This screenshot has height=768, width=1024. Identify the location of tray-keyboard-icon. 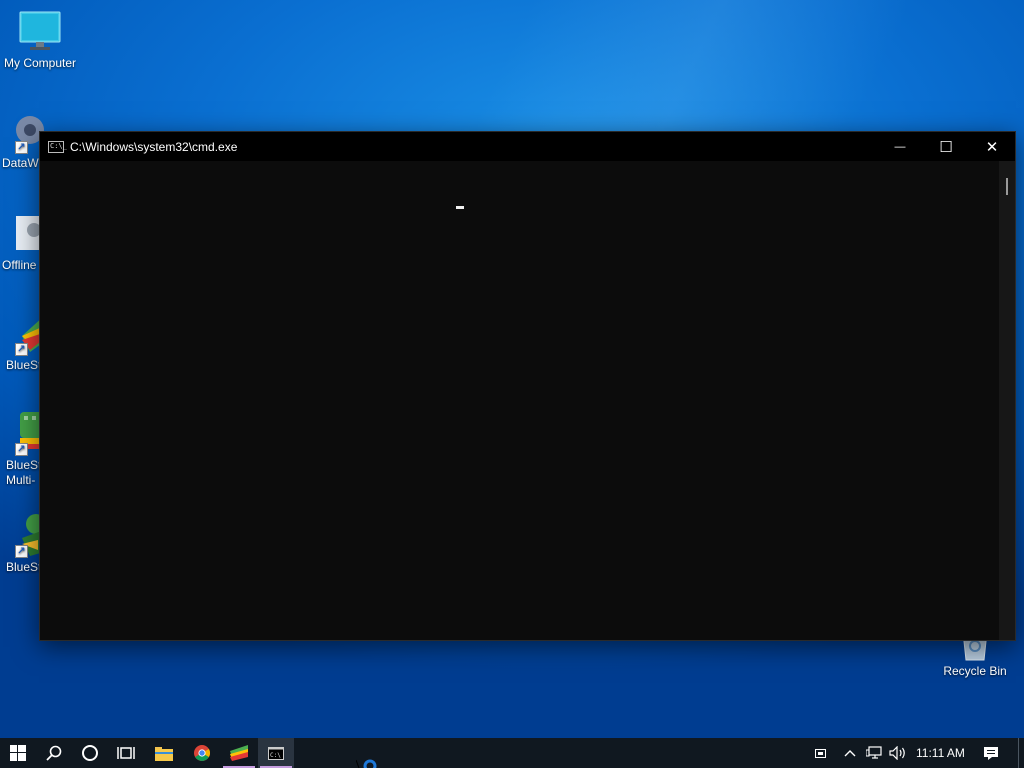
(820, 753).